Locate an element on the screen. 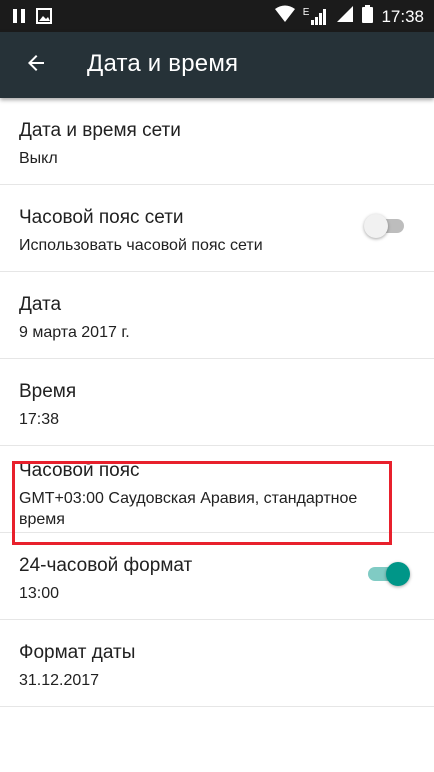 The image size is (434, 772). setting-summary: 17:38 is located at coordinates (39, 419).